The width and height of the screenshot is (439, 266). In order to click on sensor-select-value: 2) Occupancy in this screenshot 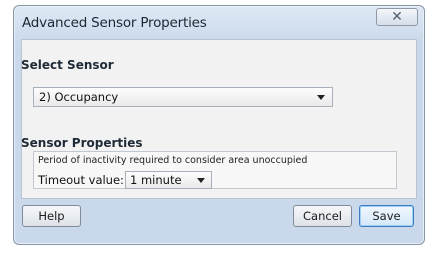, I will do `click(79, 97)`.